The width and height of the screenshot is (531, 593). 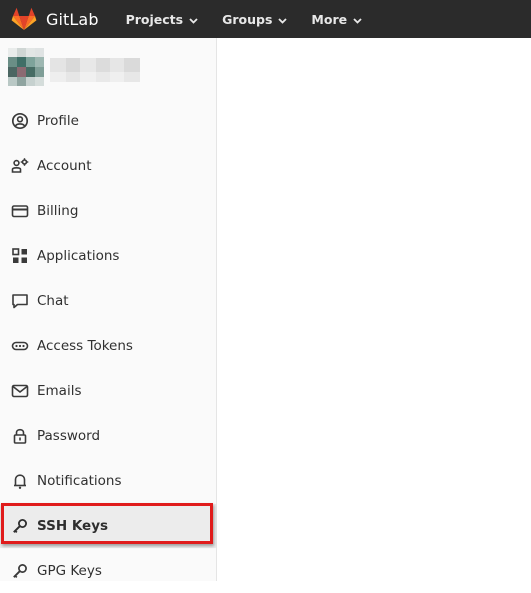 I want to click on sidebar-item-profile: Profile, so click(x=108, y=121).